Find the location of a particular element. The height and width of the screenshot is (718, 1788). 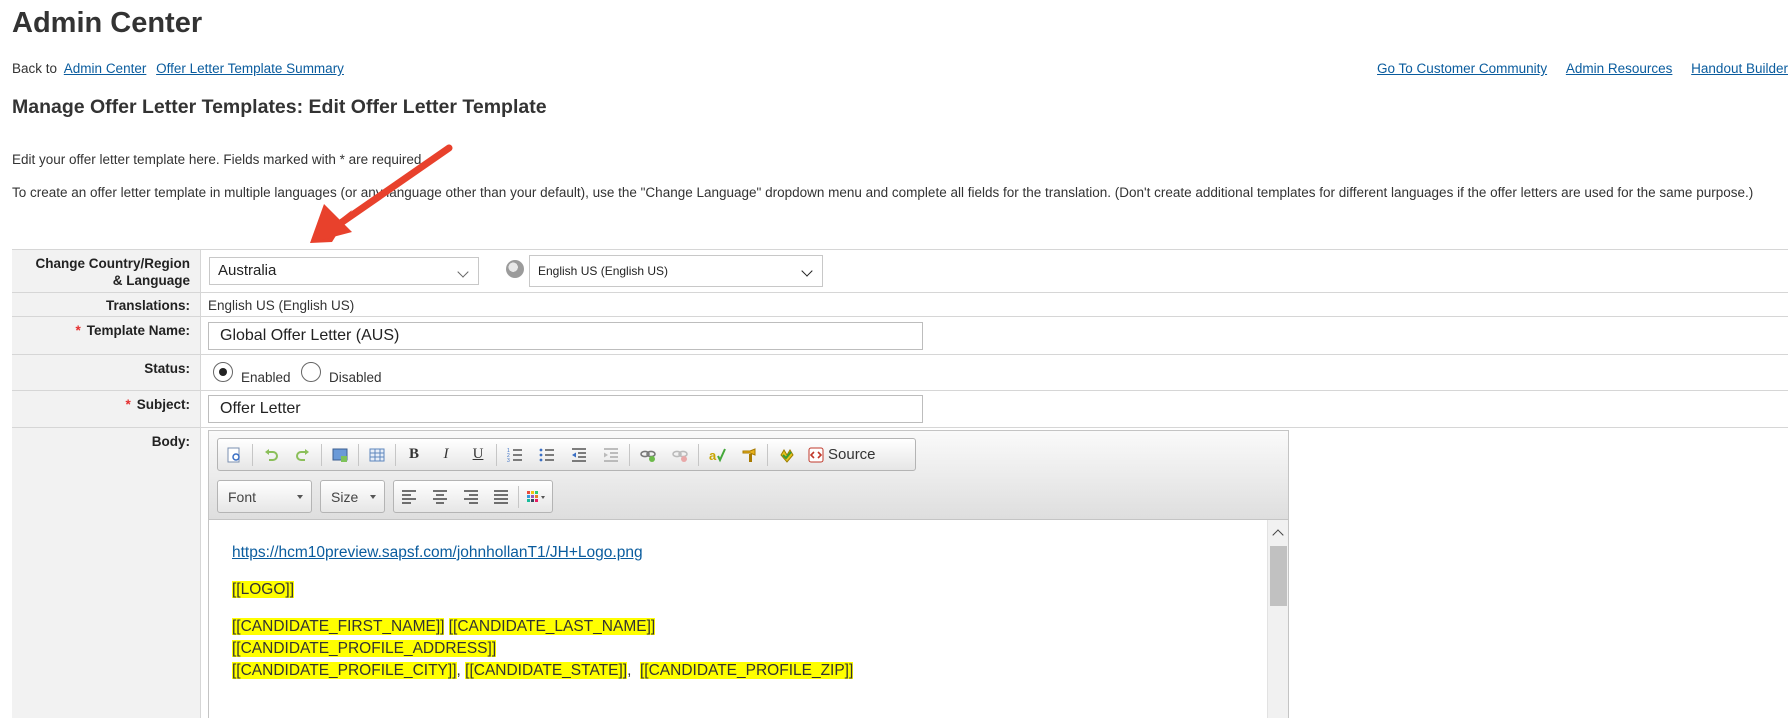

subject-label-text: Subject: is located at coordinates (163, 404).